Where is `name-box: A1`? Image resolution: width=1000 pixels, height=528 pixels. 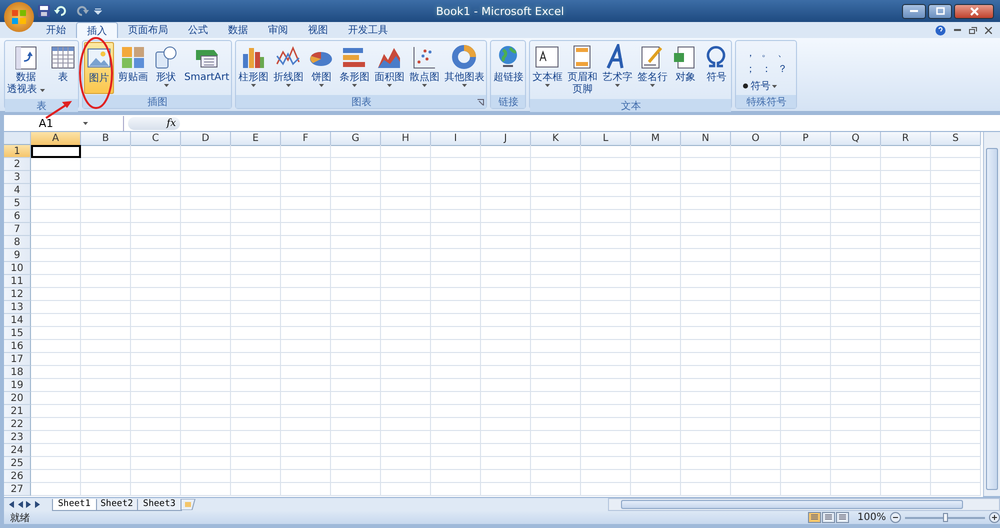
name-box: A1 is located at coordinates (64, 123).